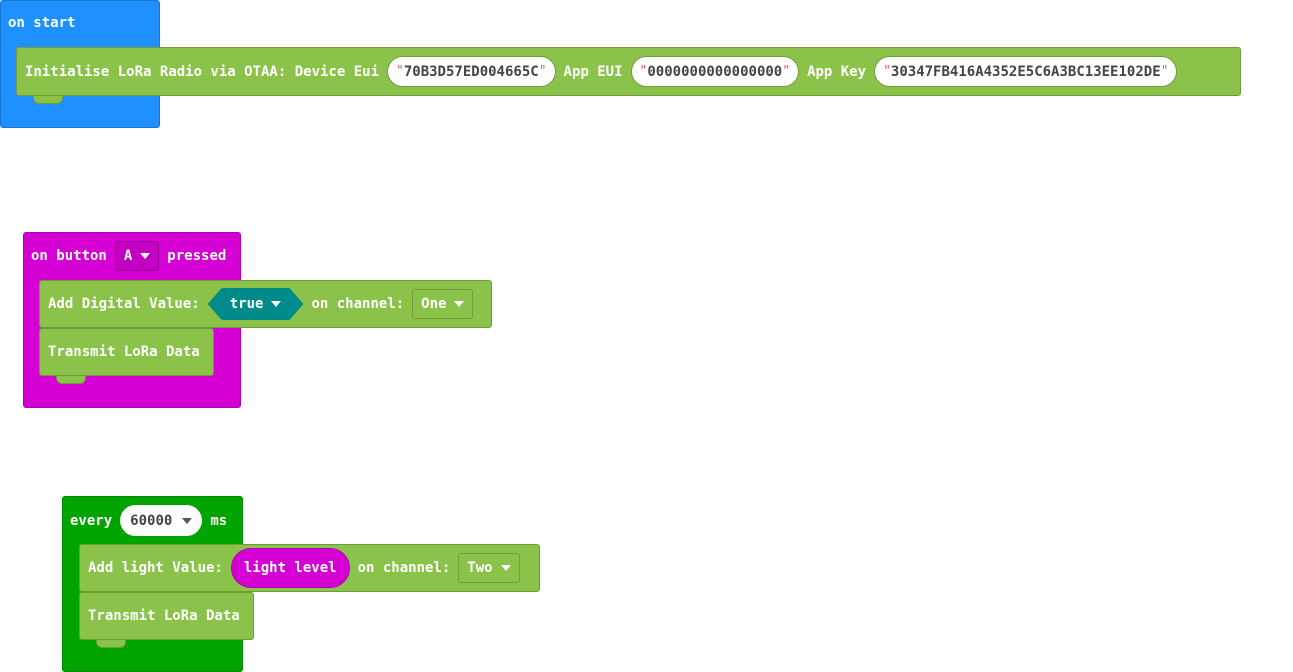 Image resolution: width=1293 pixels, height=672 pixels. What do you see at coordinates (480, 568) in the screenshot?
I see `channel-dropdown-value: Two` at bounding box center [480, 568].